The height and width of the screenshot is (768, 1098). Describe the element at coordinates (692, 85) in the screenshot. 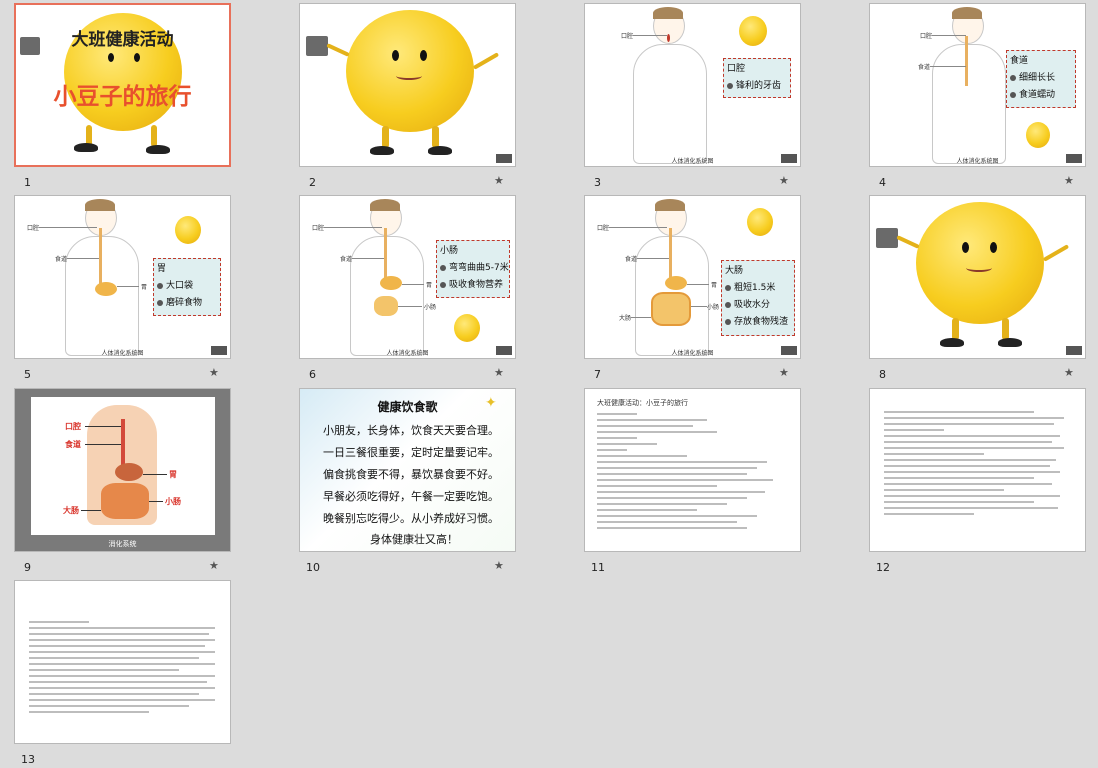

I see `slide-thumbnail-3: 口腔 口腔 锋利的牙齿 人体消化系统图` at that location.